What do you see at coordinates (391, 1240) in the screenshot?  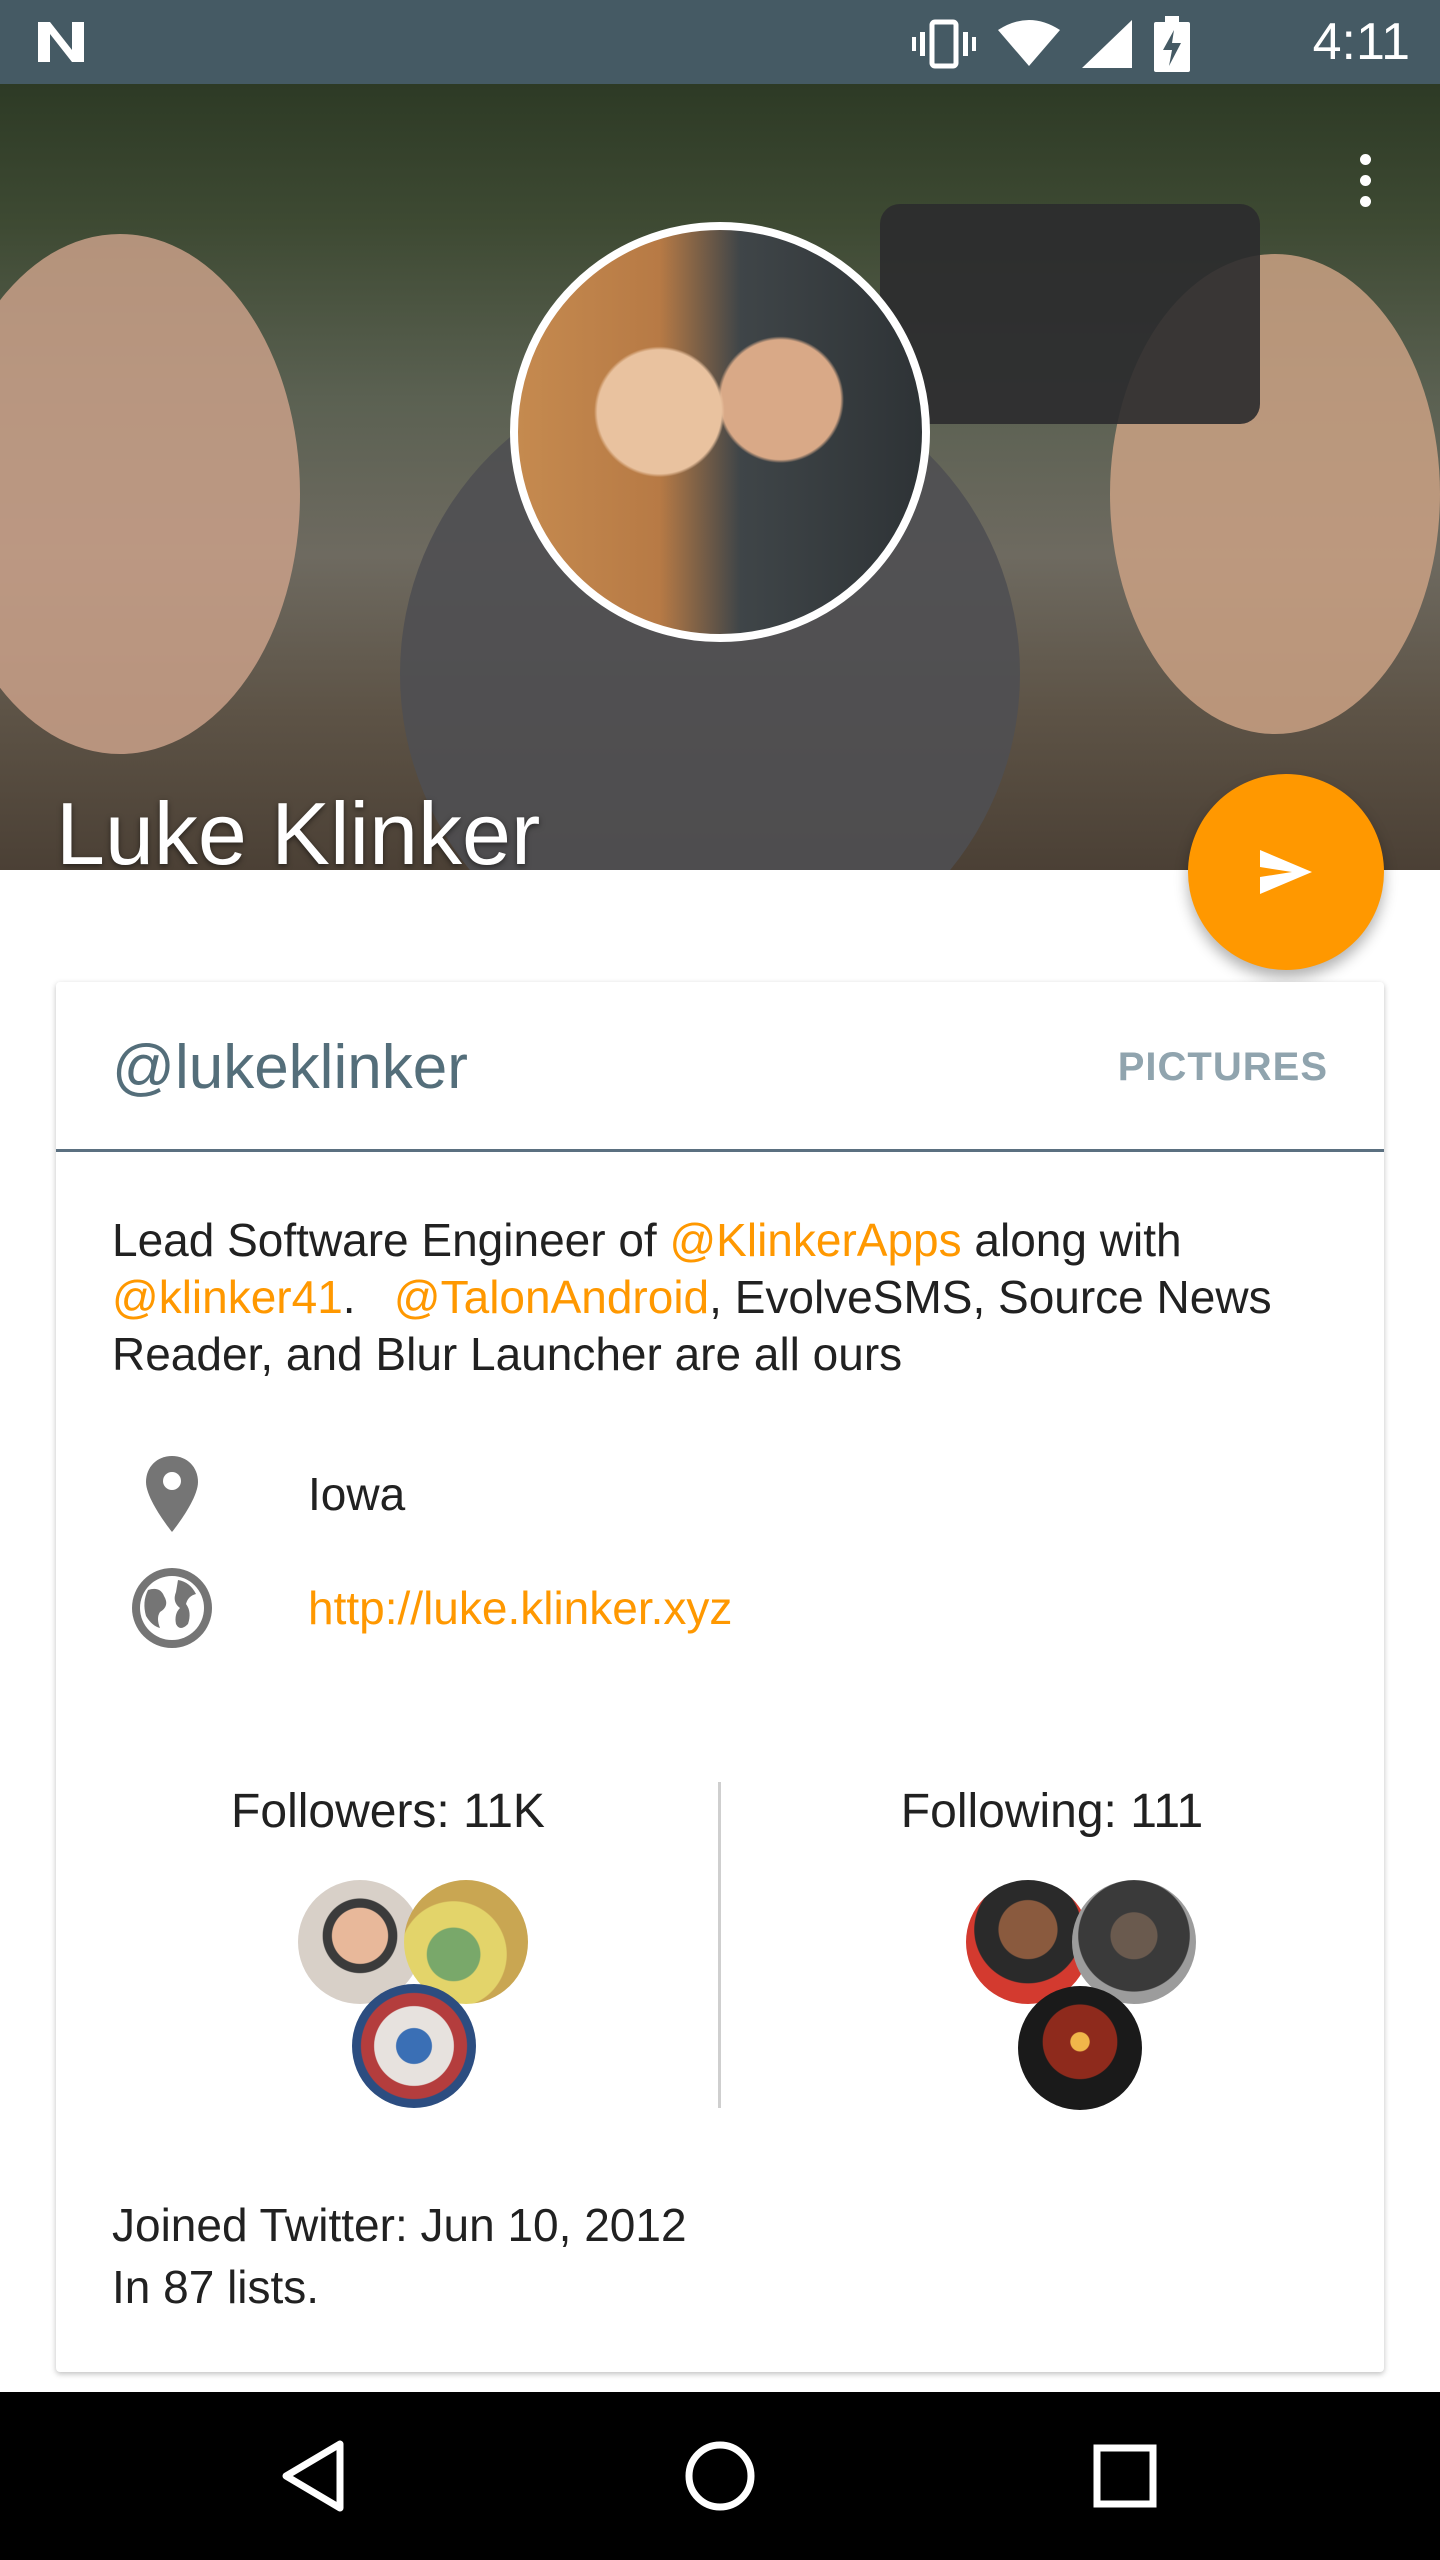 I see `bio-text: Lead Software Engineer of` at bounding box center [391, 1240].